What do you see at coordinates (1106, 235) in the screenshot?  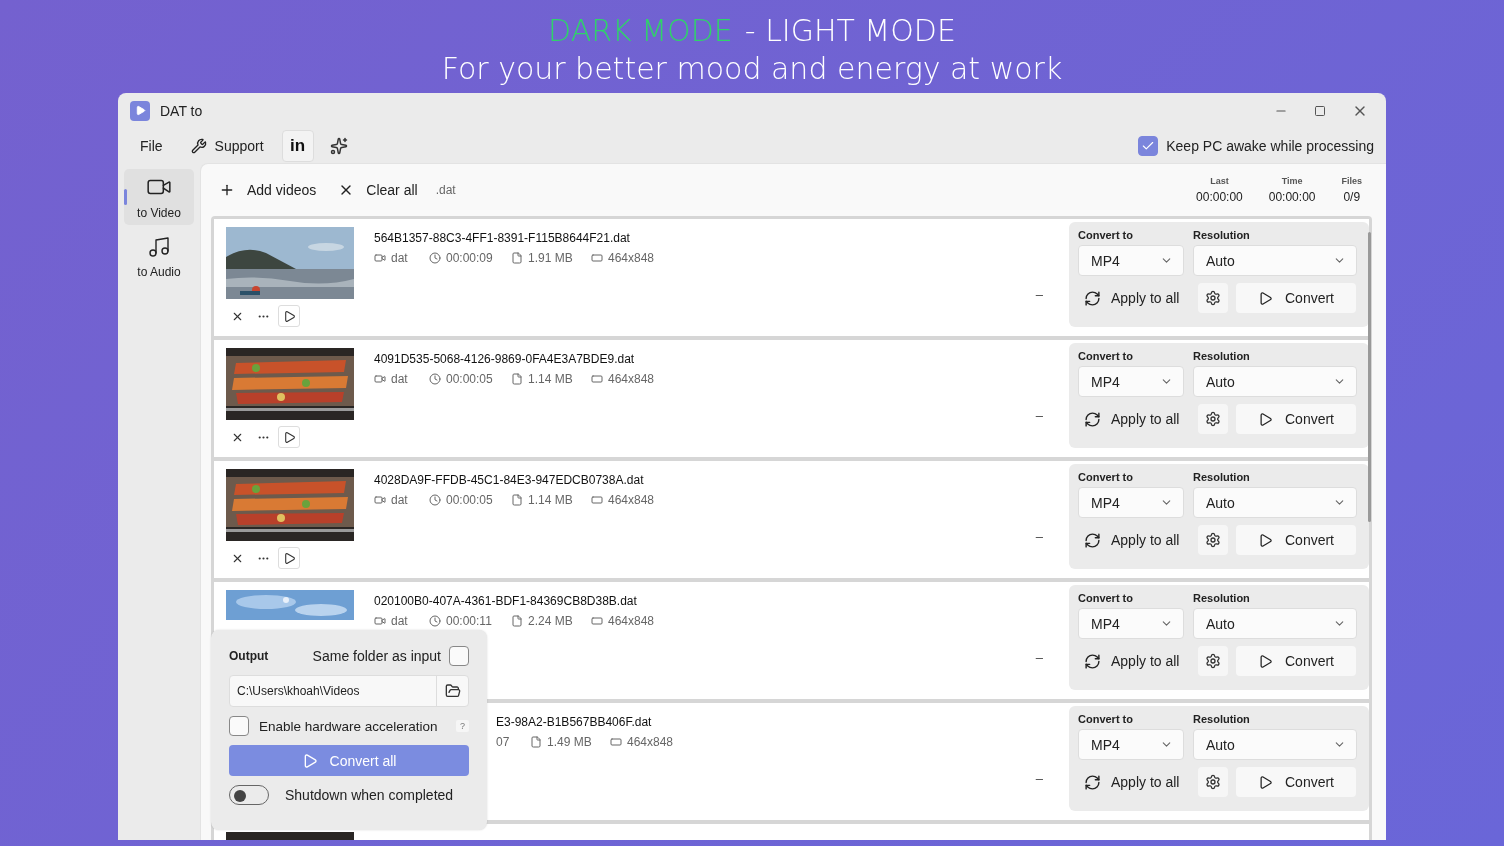 I see `convert-label: Convert to` at bounding box center [1106, 235].